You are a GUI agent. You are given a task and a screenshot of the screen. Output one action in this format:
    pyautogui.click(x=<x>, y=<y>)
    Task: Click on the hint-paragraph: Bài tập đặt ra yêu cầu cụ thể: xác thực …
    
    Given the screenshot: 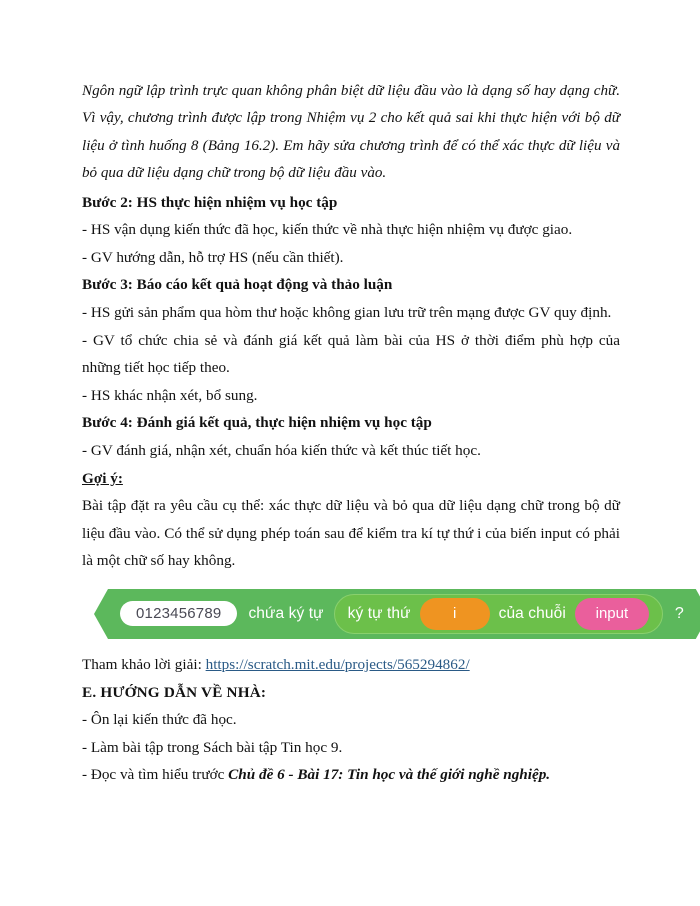 What is the action you would take?
    pyautogui.click(x=351, y=533)
    